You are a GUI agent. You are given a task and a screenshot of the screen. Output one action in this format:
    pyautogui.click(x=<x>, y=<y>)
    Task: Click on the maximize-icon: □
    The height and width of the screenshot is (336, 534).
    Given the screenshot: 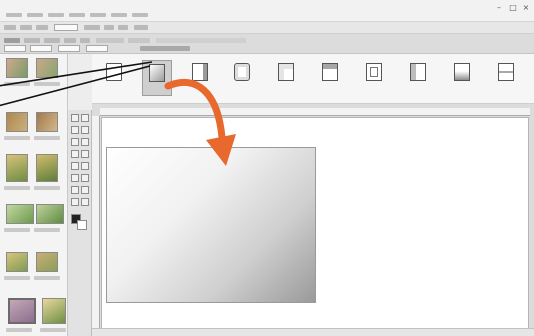 What is the action you would take?
    pyautogui.click(x=513, y=8)
    